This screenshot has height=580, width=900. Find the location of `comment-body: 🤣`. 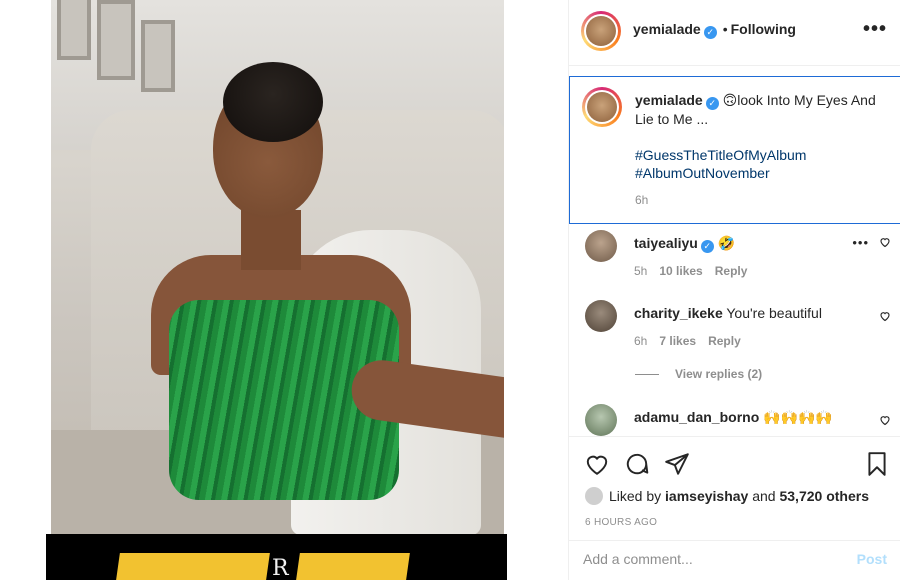

comment-body: 🤣 is located at coordinates (726, 243).